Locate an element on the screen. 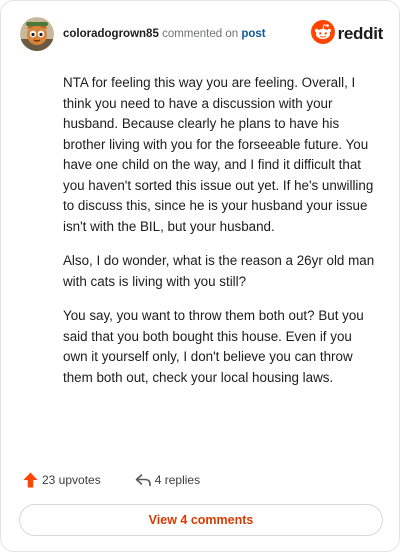 The width and height of the screenshot is (400, 552). comment-footer: 23 upvotes 4 replies is located at coordinates (109, 480).